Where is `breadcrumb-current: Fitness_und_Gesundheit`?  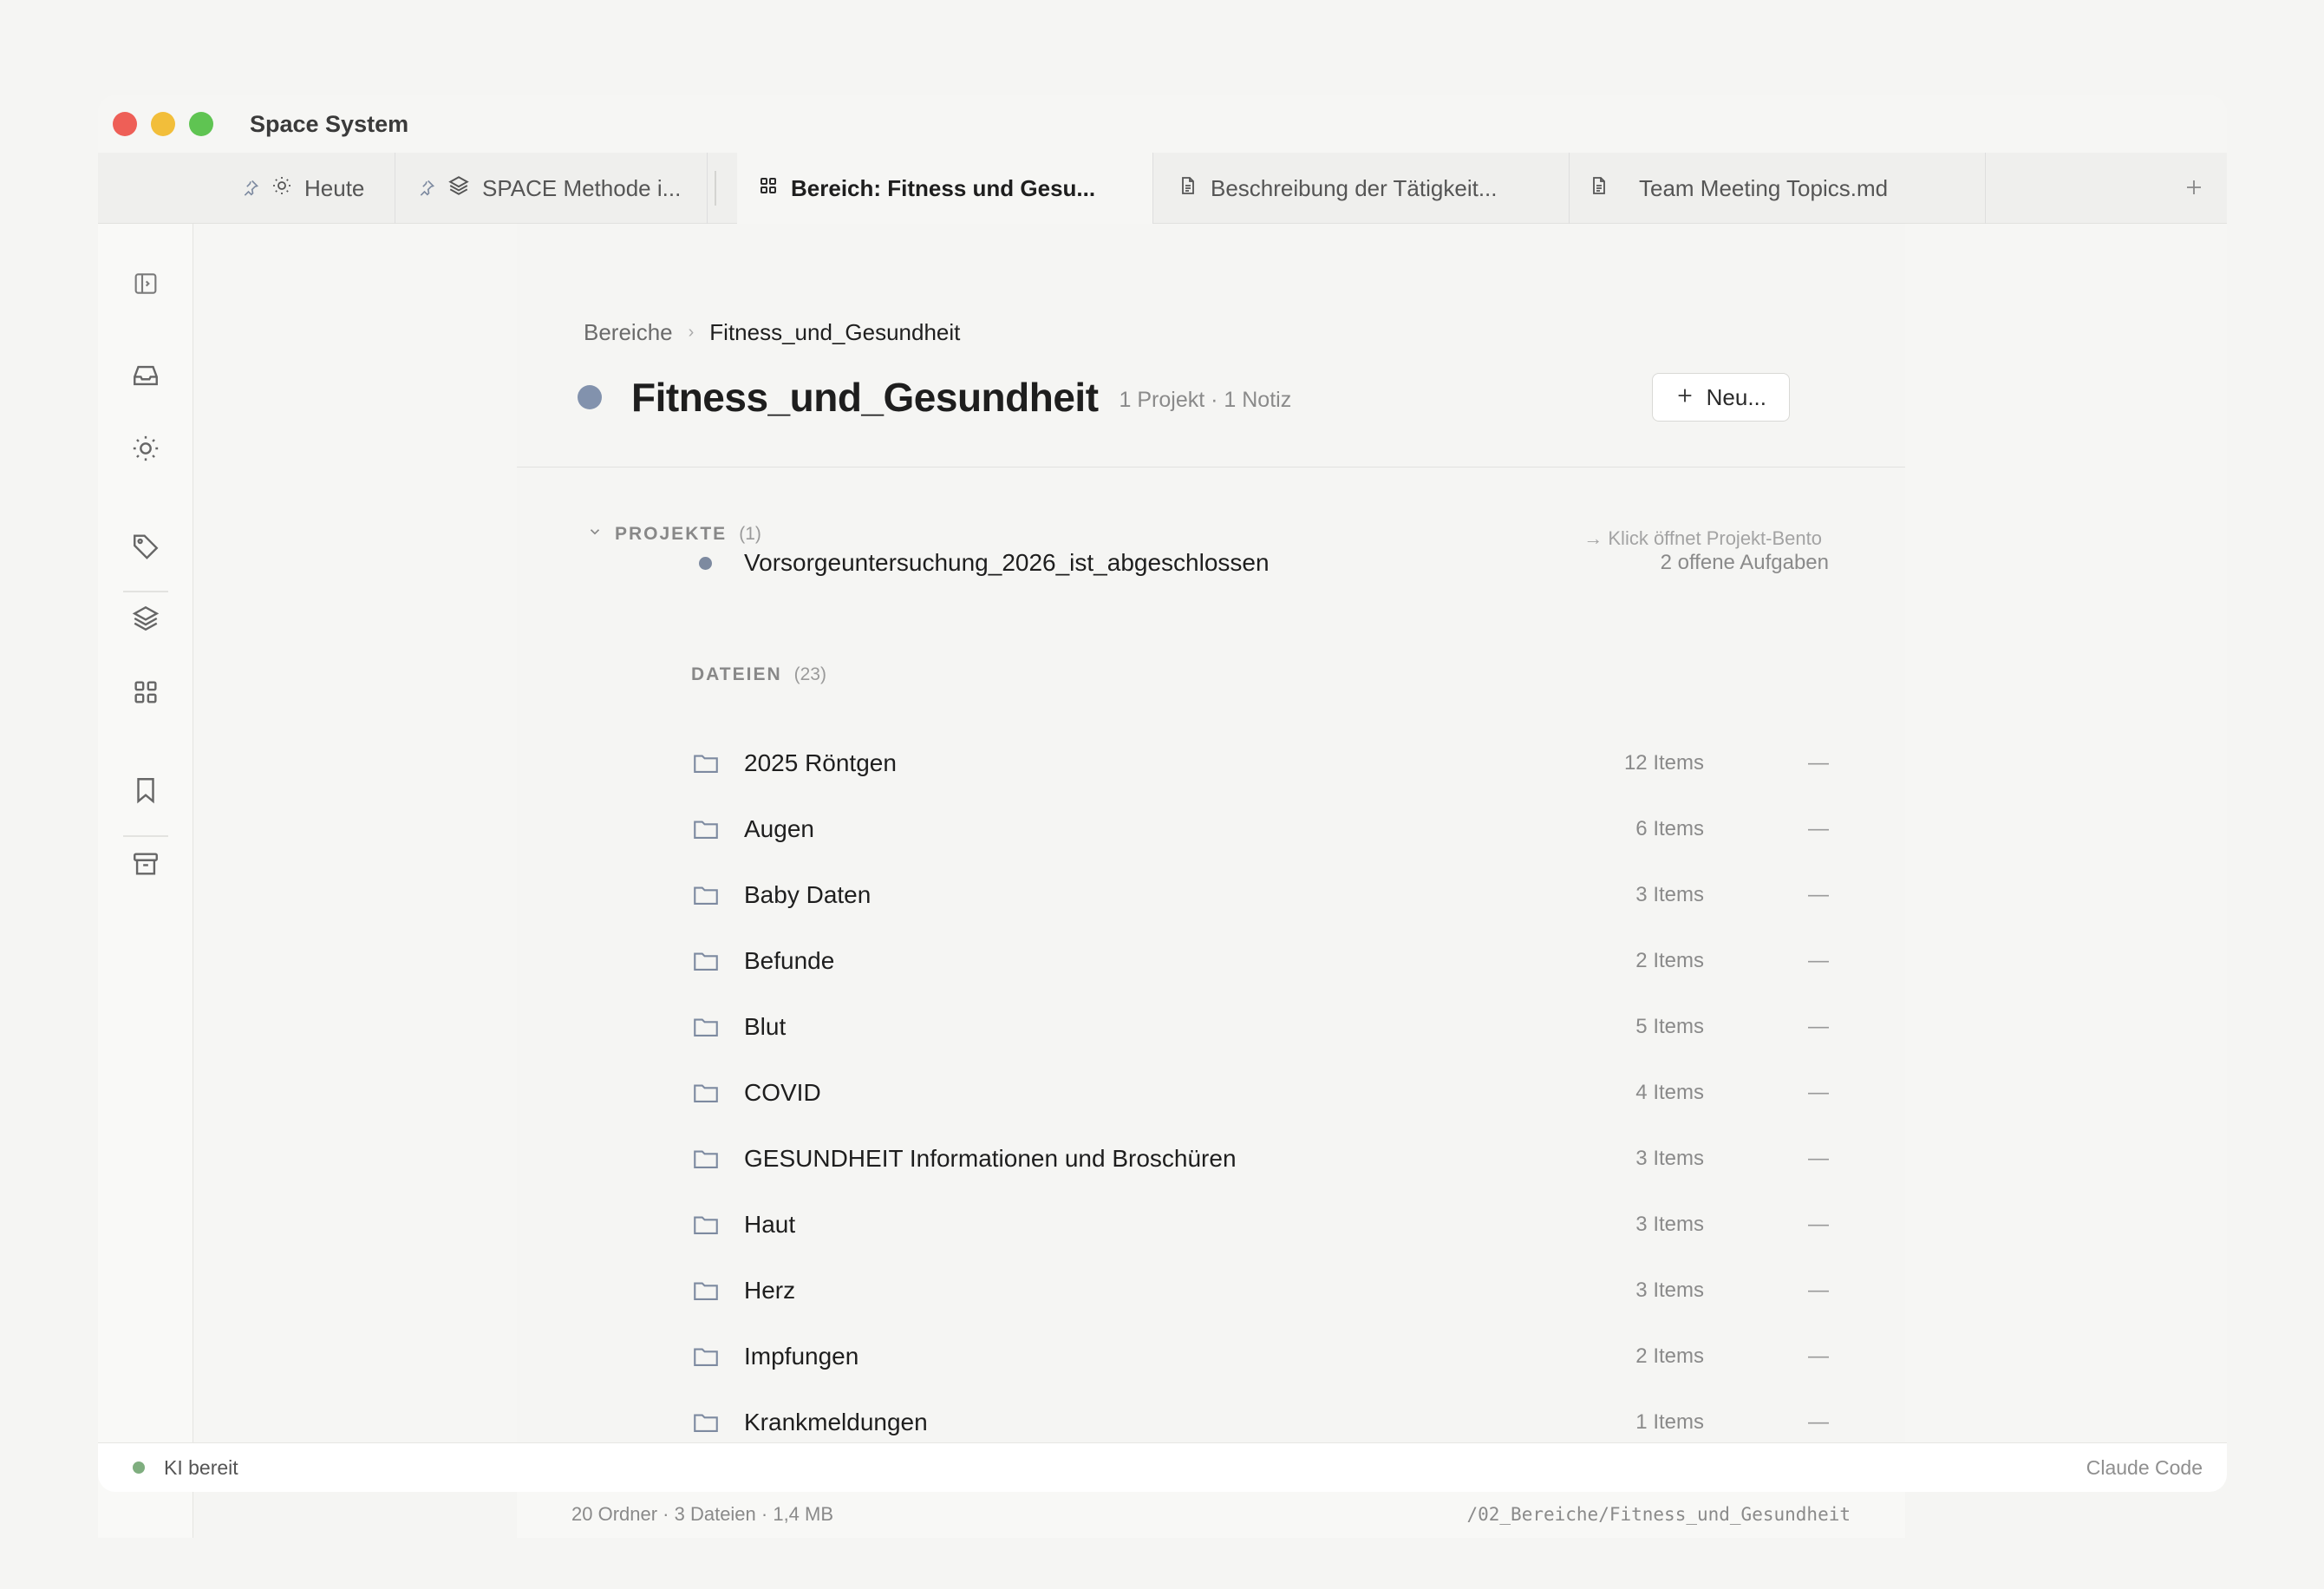 breadcrumb-current: Fitness_und_Gesundheit is located at coordinates (835, 332).